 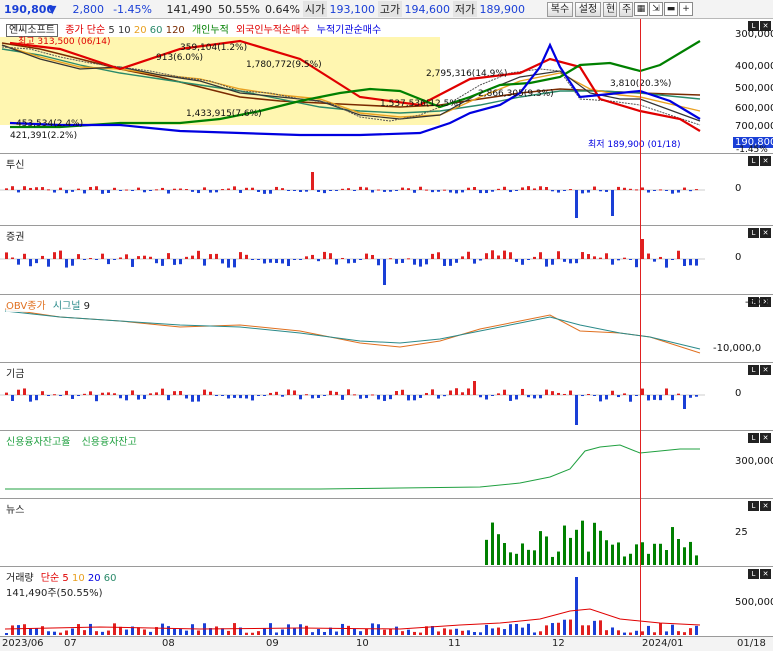 I want to click on minimize-icon: ▬, so click(x=671, y=9).